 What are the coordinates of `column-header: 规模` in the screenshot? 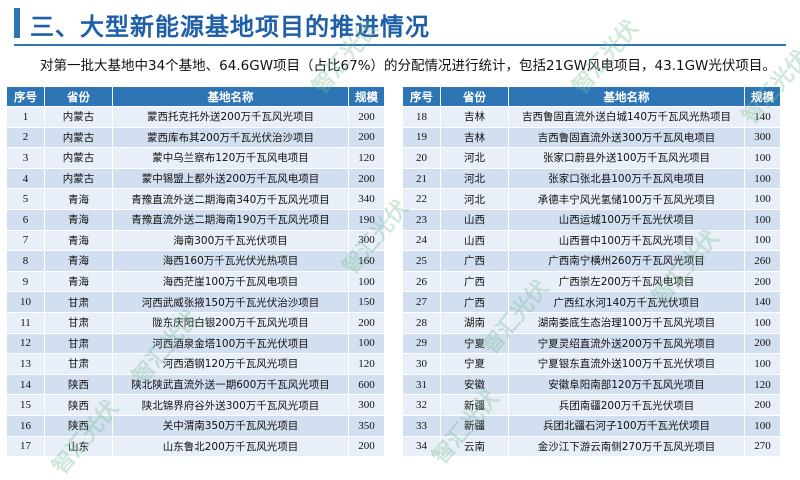 It's located at (762, 96).